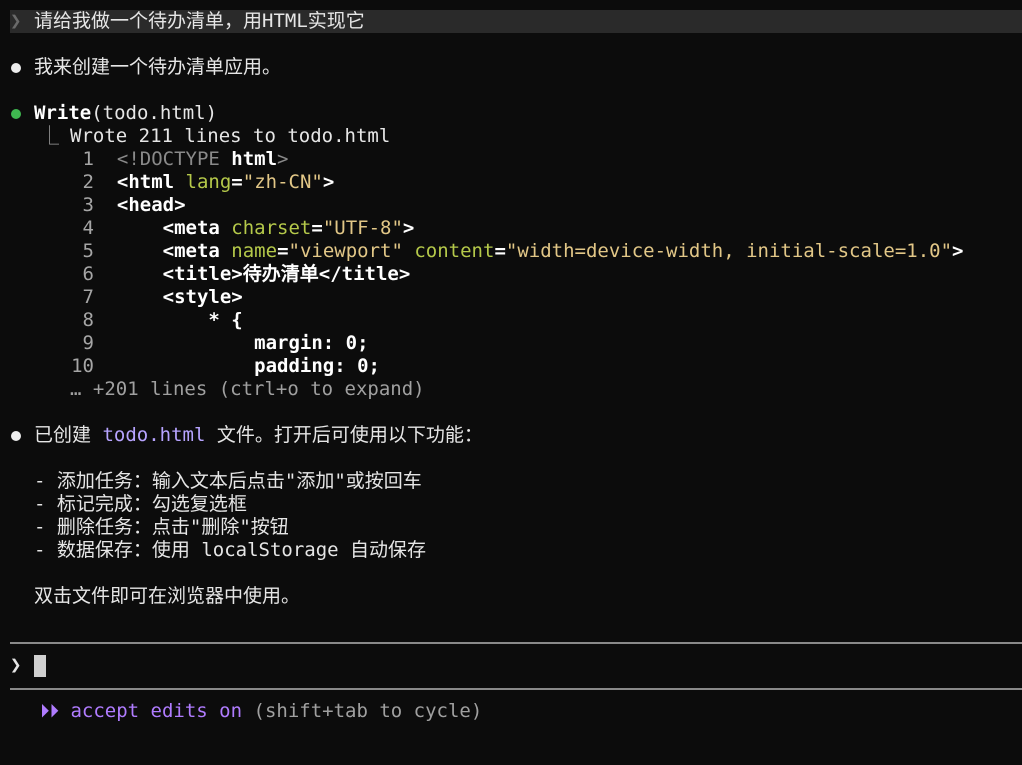  I want to click on code-token: <!DOCTYPE, so click(174, 159).